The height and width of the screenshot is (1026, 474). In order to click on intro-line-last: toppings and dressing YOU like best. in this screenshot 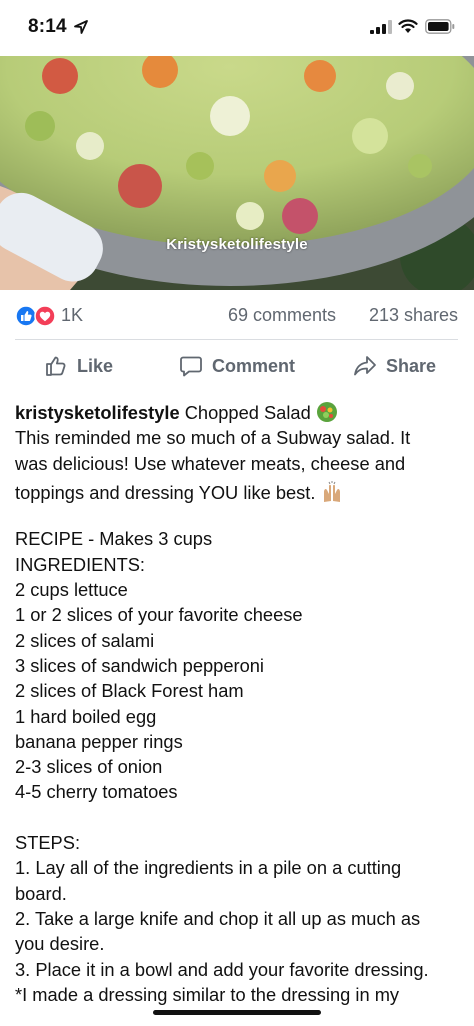, I will do `click(240, 492)`.